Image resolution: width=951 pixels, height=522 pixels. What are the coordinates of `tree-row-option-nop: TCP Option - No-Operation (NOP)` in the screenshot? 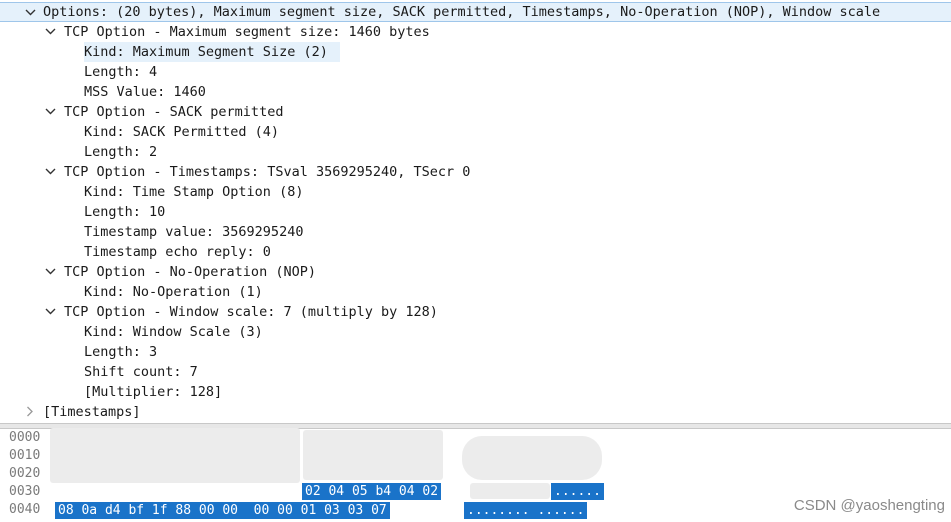 It's located at (475, 272).